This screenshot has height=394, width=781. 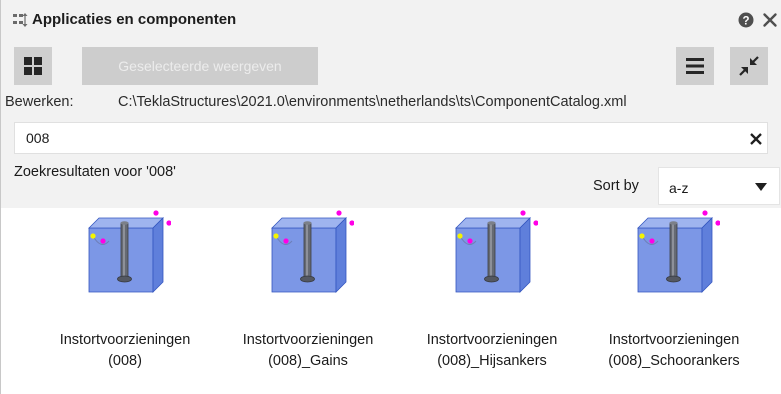 I want to click on search-input, so click(x=391, y=138).